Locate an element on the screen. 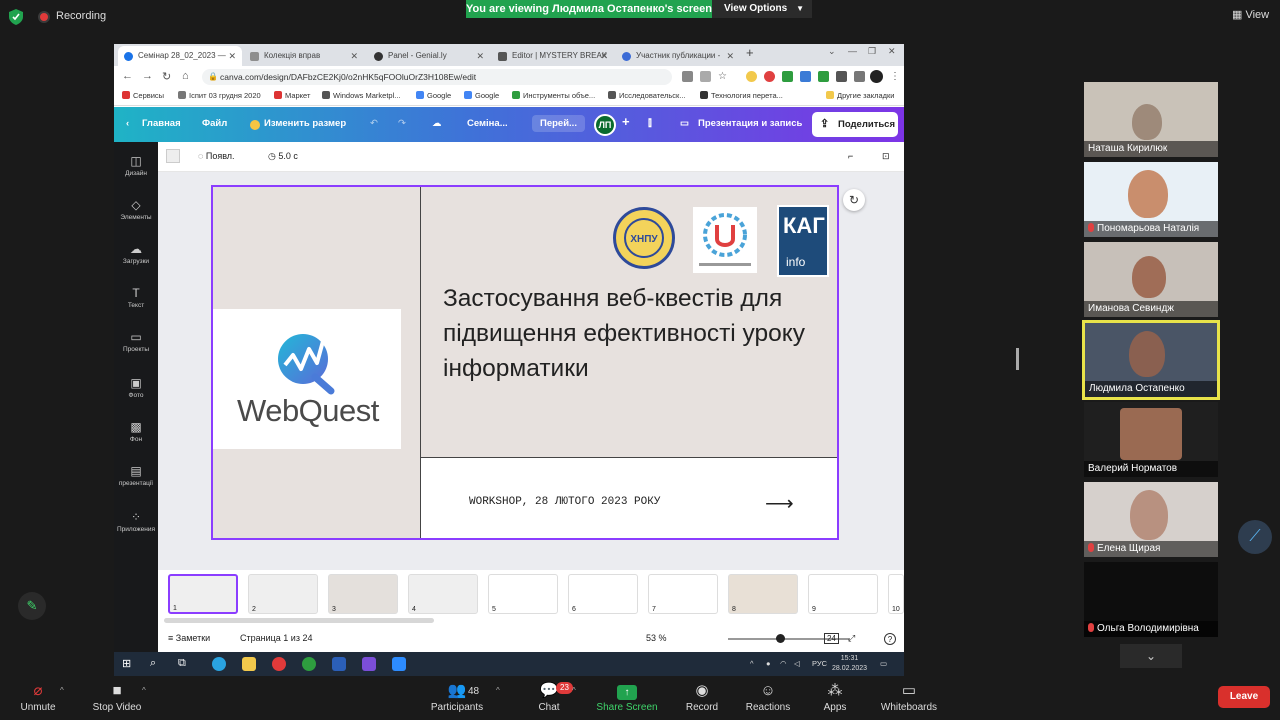 This screenshot has width=1280, height=720. grid-view-button: 24 is located at coordinates (831, 638).